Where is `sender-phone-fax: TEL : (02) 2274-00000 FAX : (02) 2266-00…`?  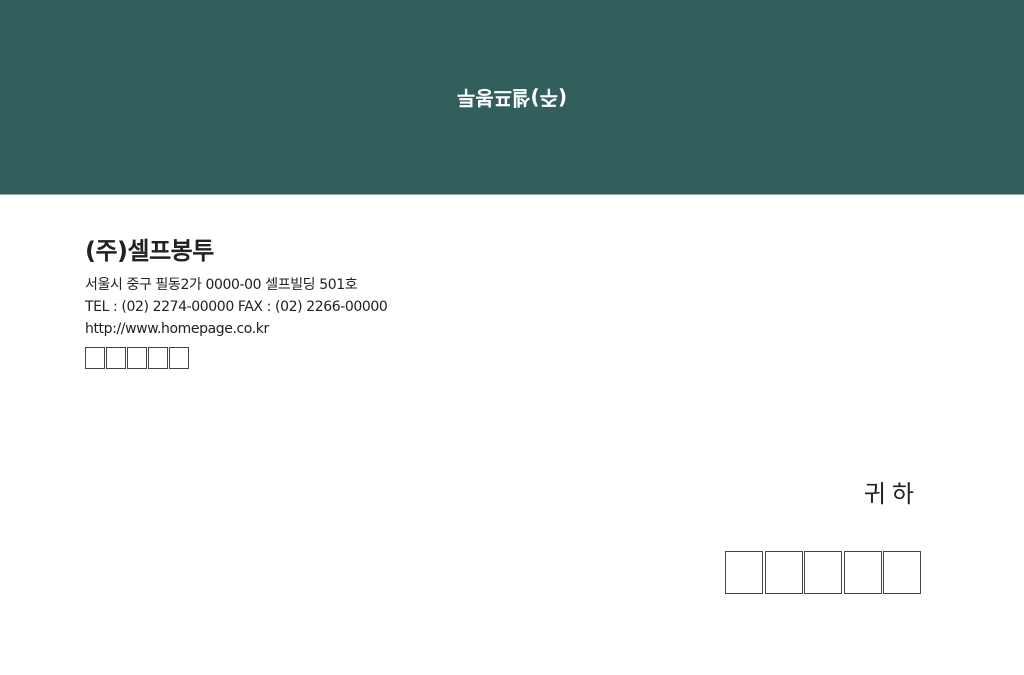 sender-phone-fax: TEL : (02) 2274-00000 FAX : (02) 2266-00… is located at coordinates (236, 307).